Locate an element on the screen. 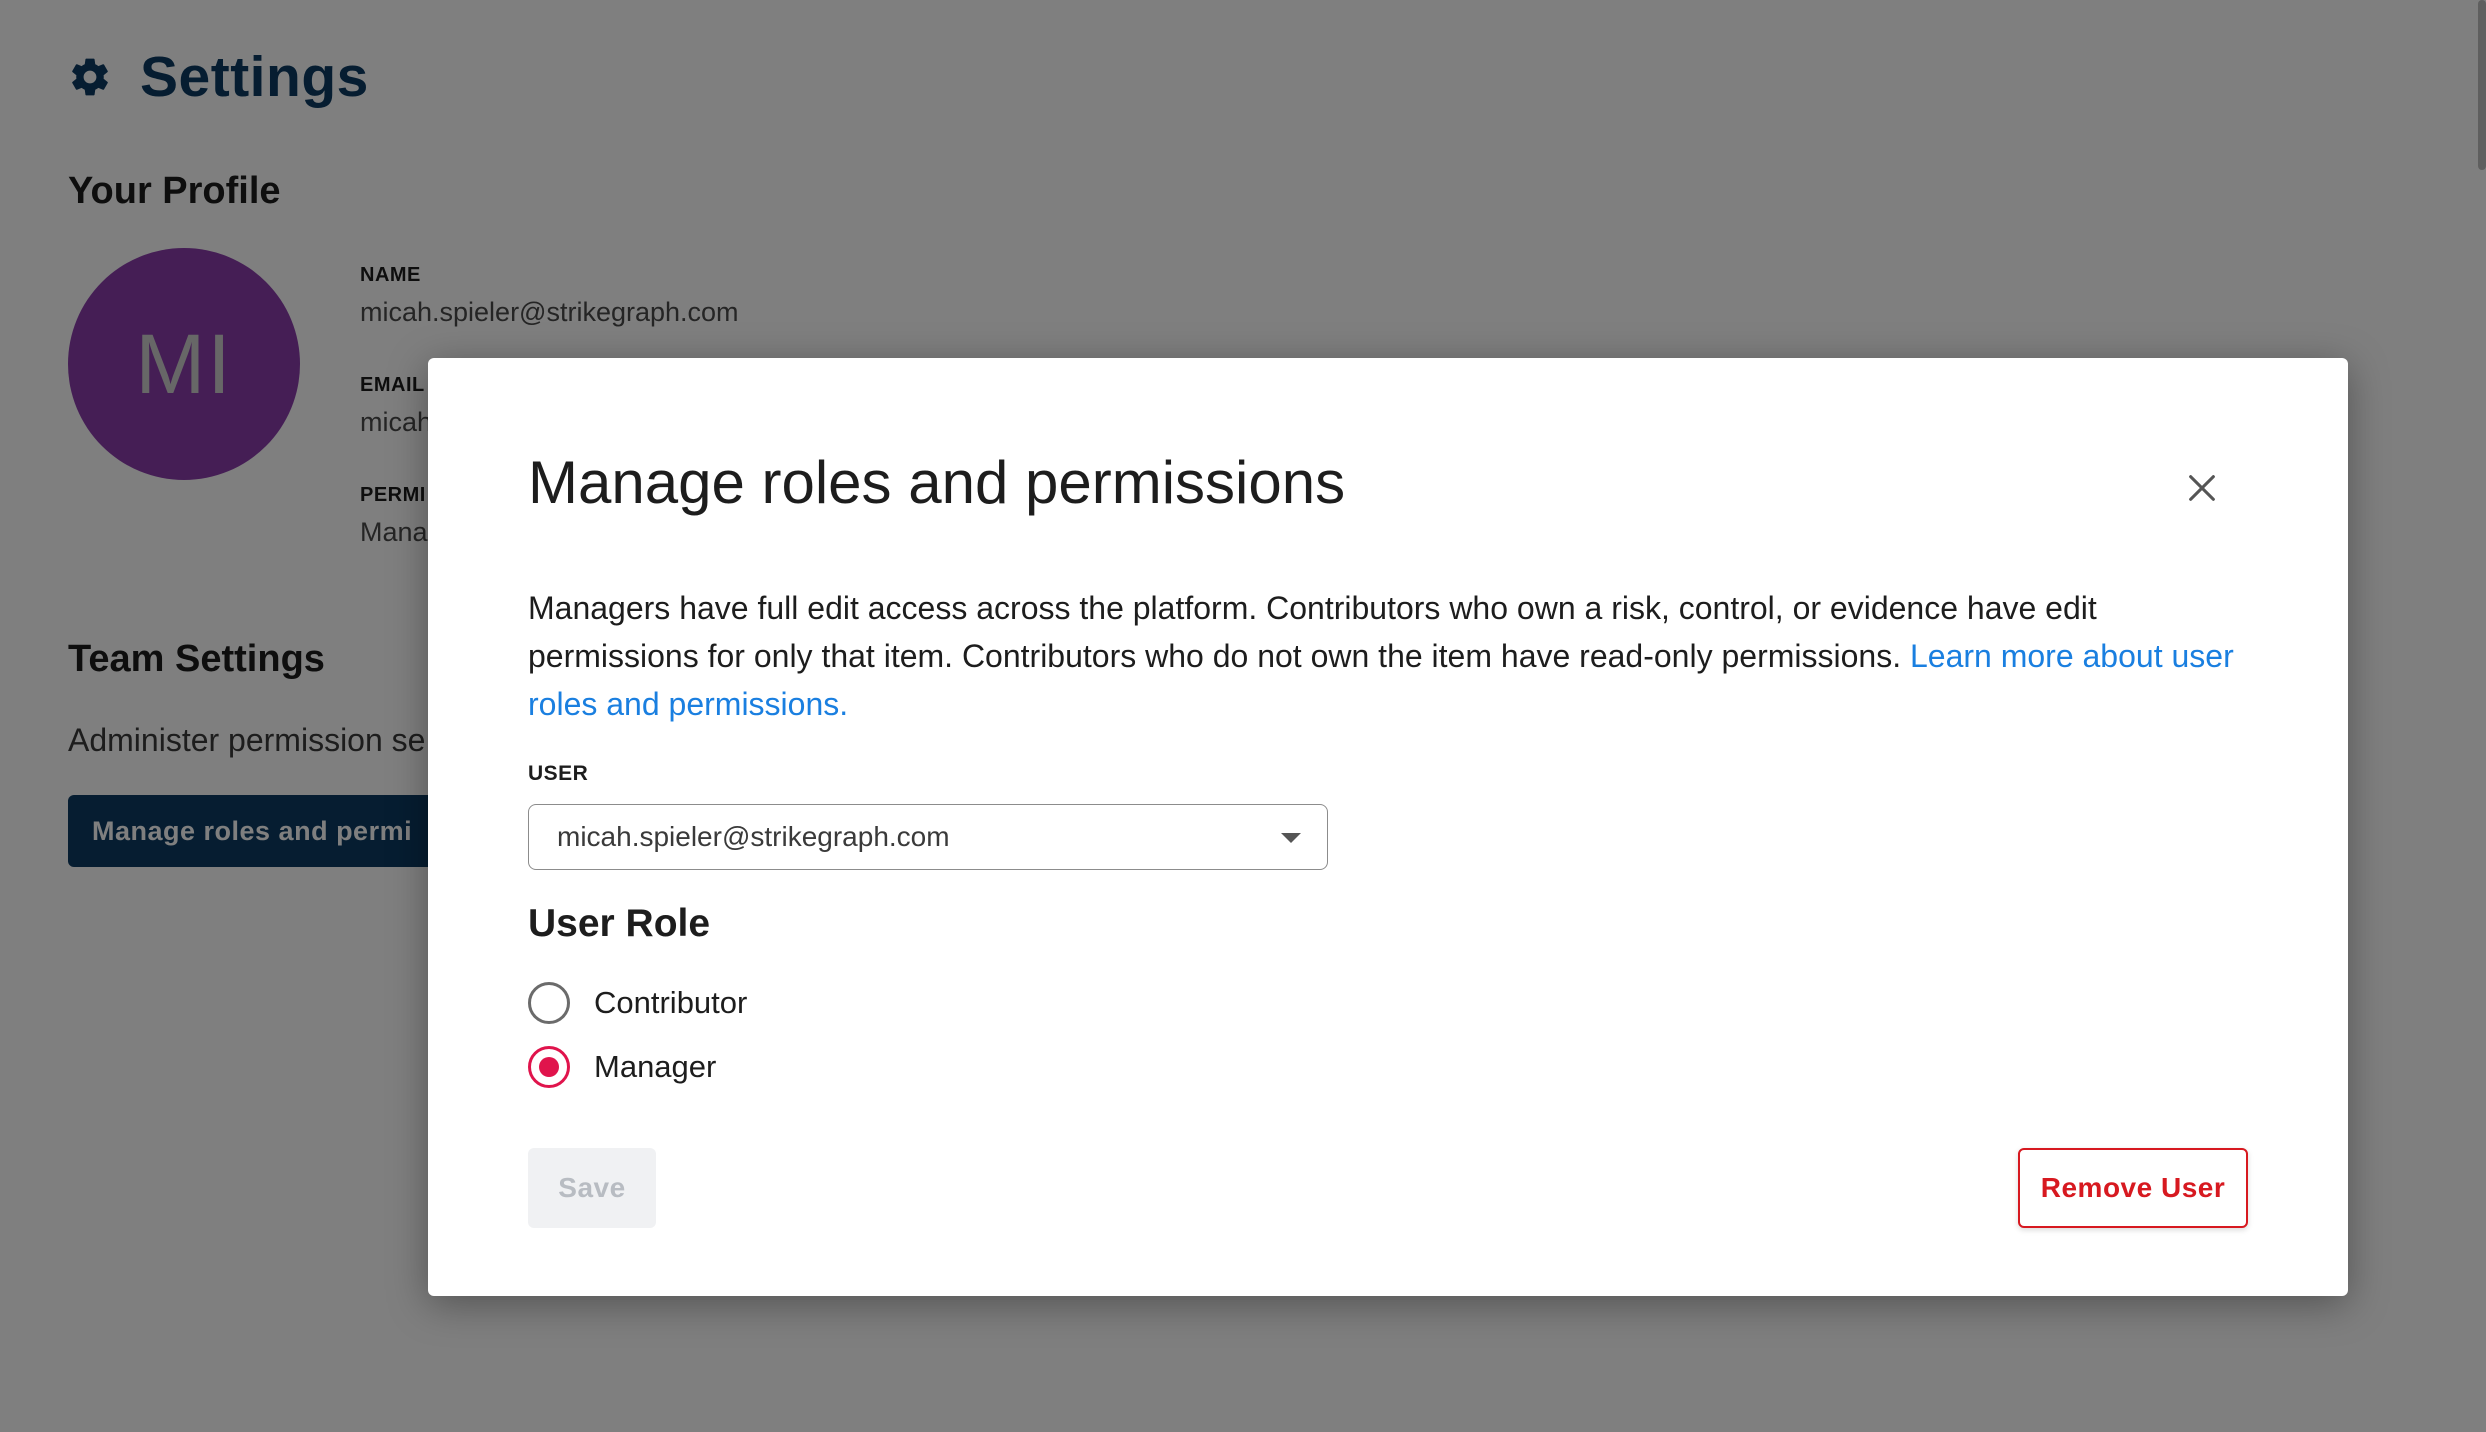  close-button is located at coordinates (2202, 488).